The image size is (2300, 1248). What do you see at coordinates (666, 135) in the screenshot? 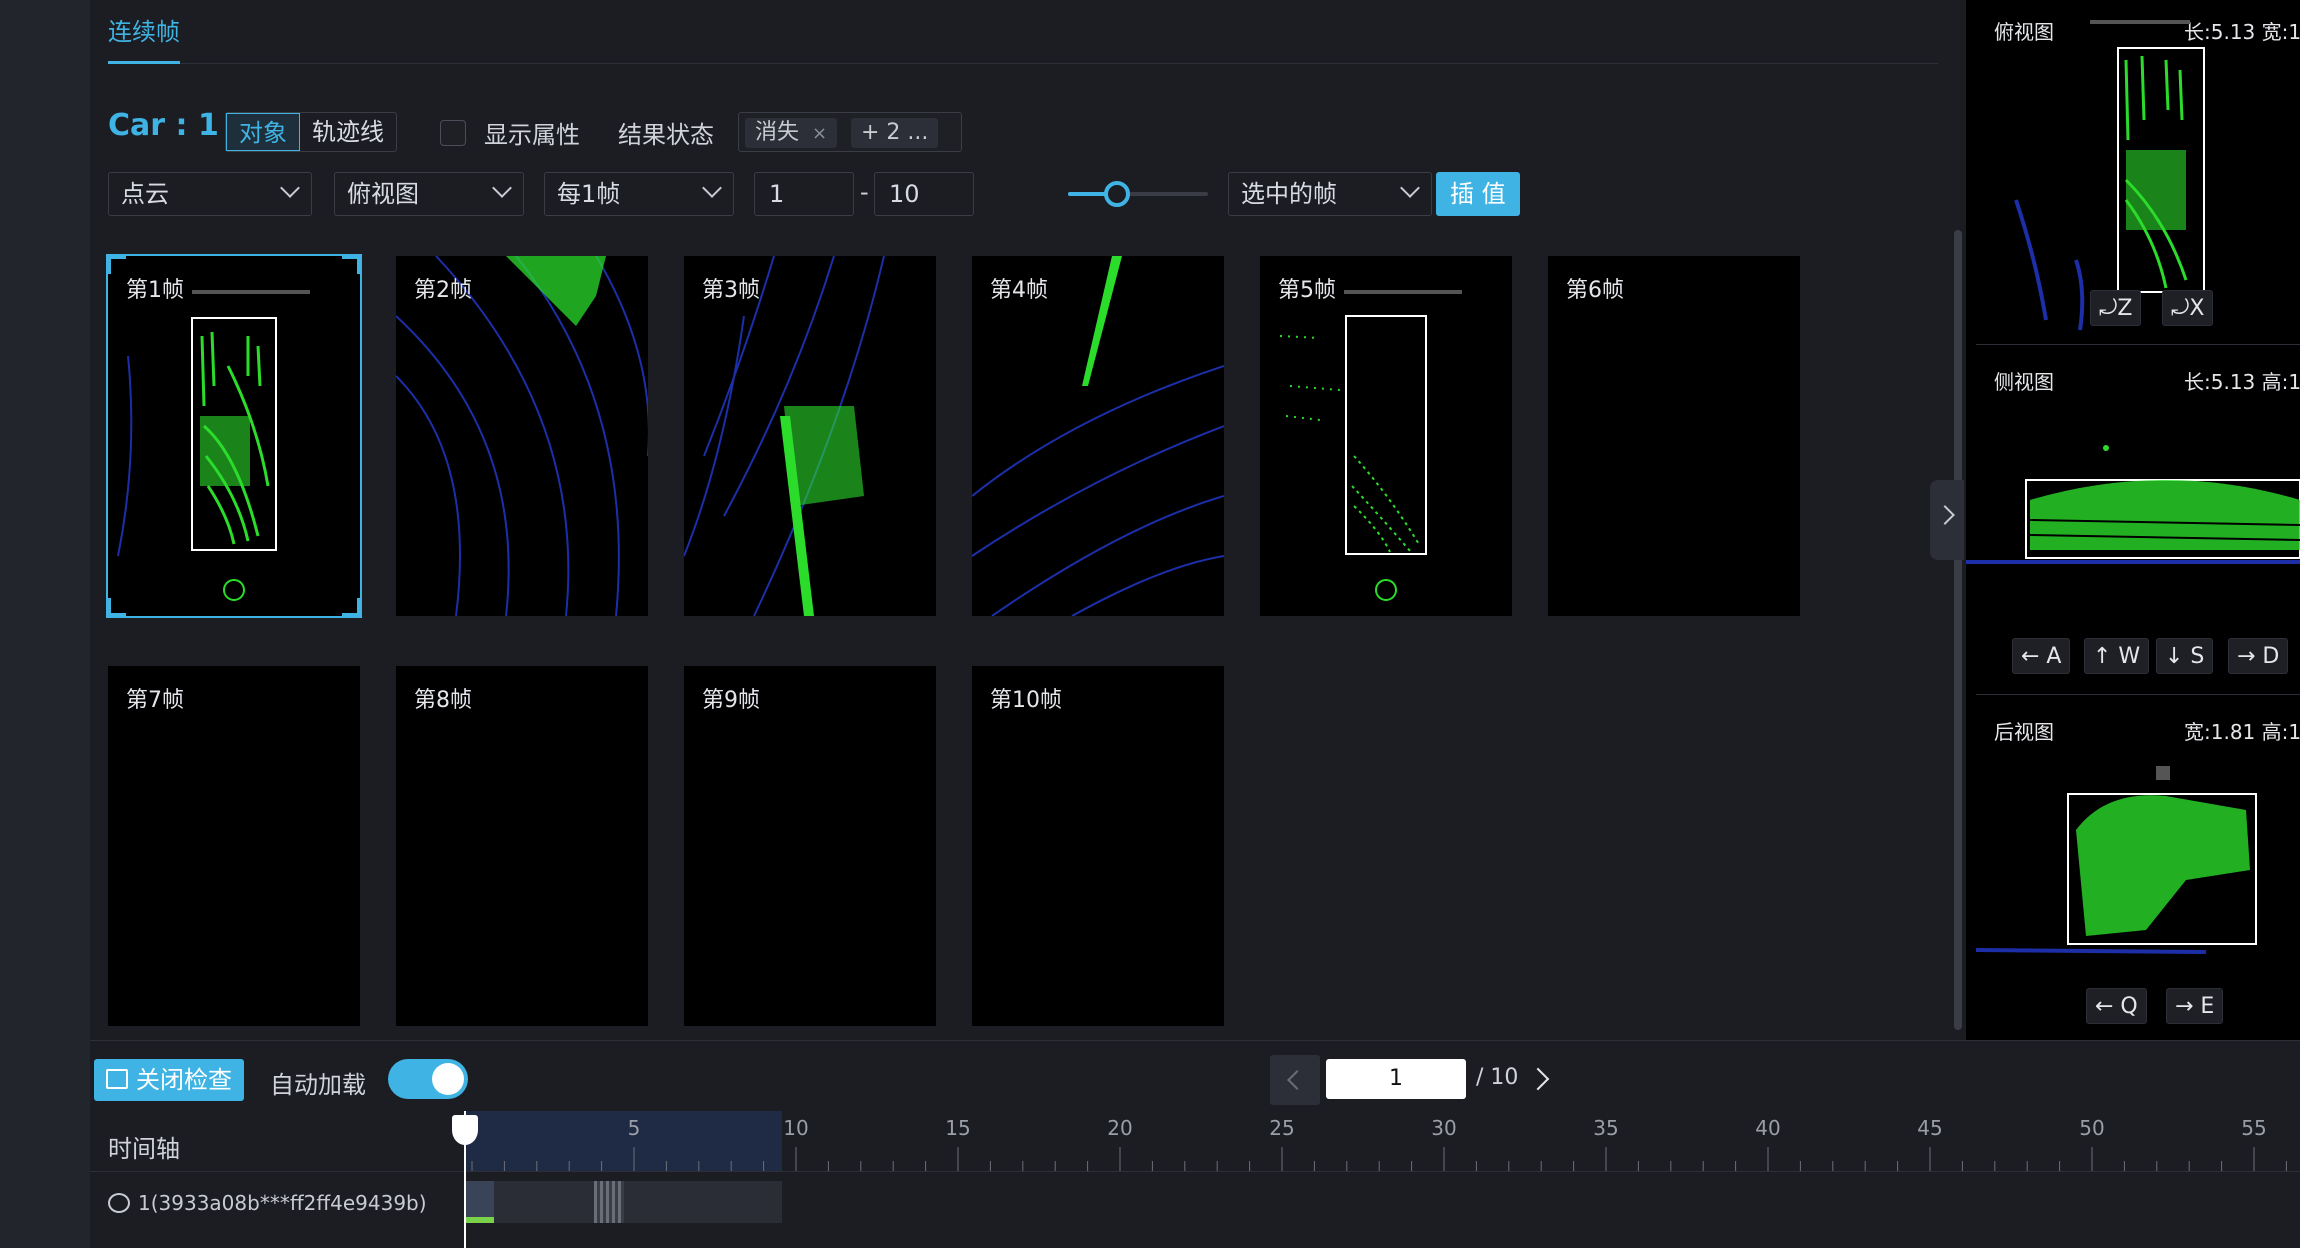
I see `result-state-label: 结果状态` at bounding box center [666, 135].